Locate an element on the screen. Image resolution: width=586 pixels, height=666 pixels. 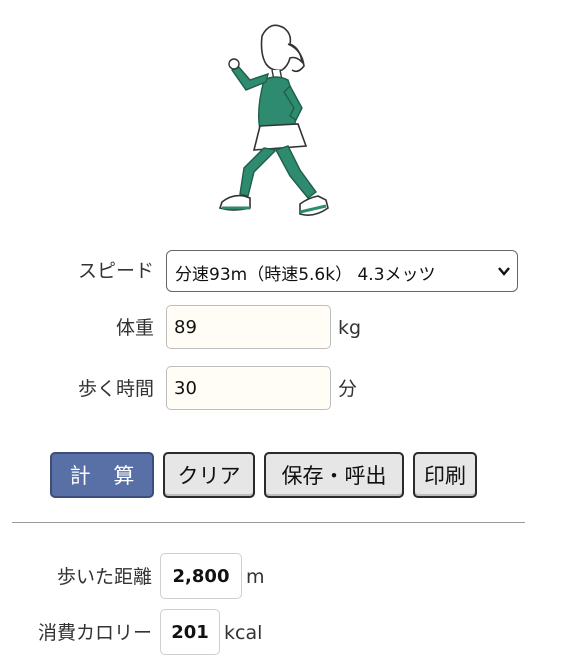
weight-input: 89 is located at coordinates (248, 327).